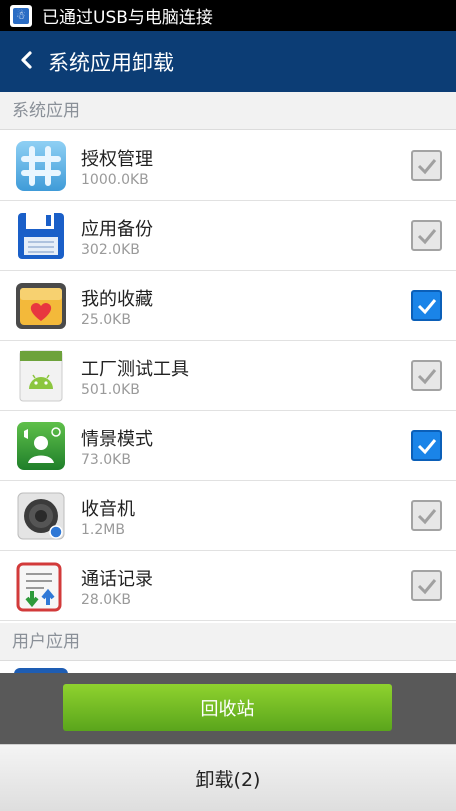 The image size is (456, 811). Describe the element at coordinates (228, 166) in the screenshot. I see `app-row: 授权管理 1000.0KB` at that location.